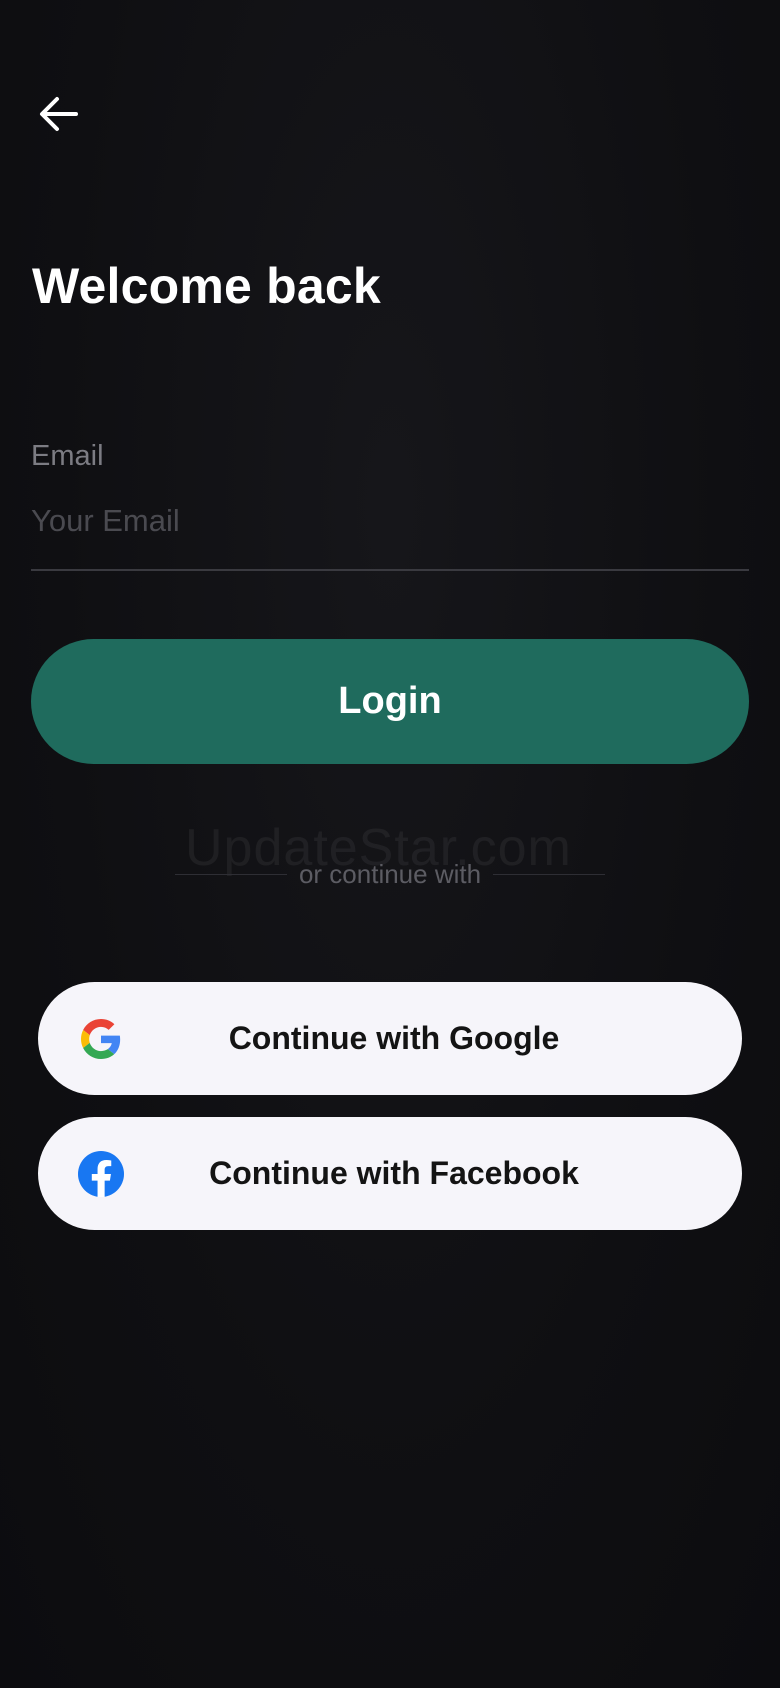  Describe the element at coordinates (394, 1173) in the screenshot. I see `facebook-button-label: Continue with Facebook` at that location.